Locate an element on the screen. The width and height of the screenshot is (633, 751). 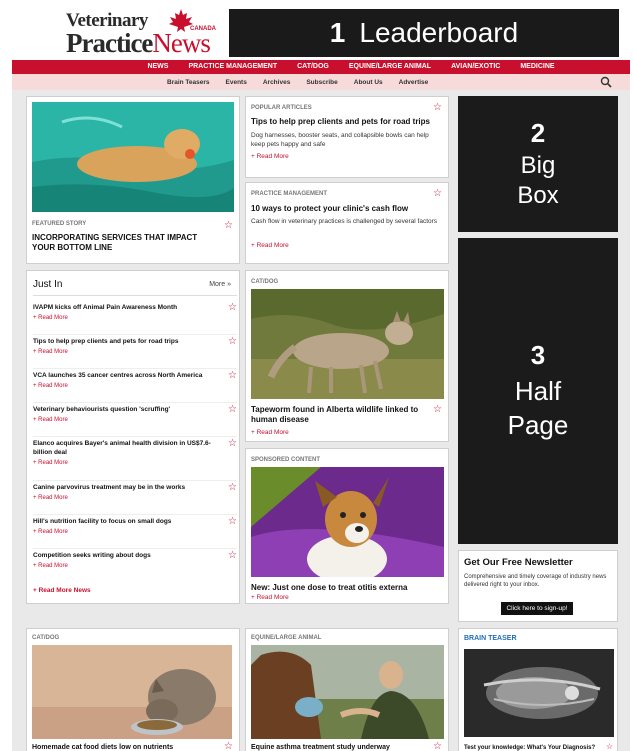
nav-practice-management: PRACTICE MANAGEMENT is located at coordinates (232, 67).